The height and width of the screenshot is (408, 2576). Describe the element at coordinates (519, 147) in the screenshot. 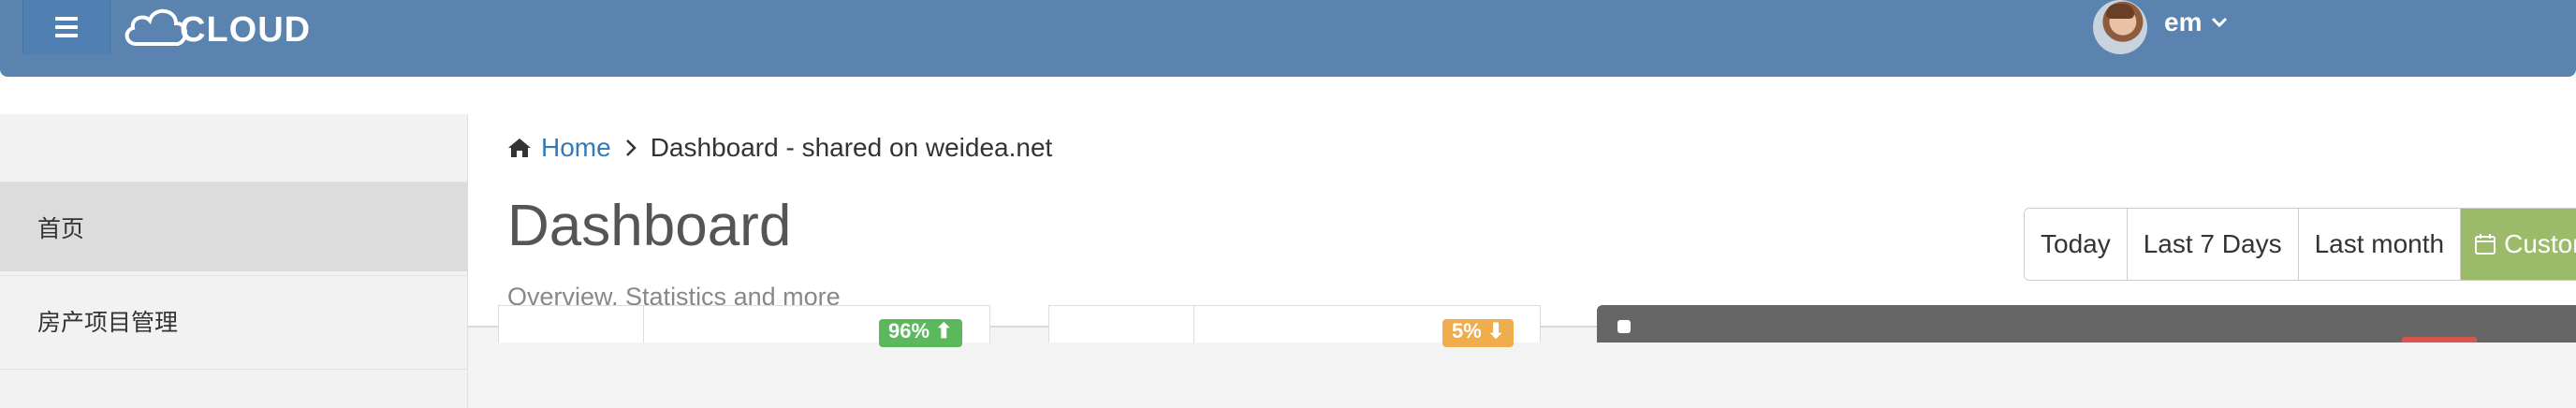

I see `home-icon` at that location.